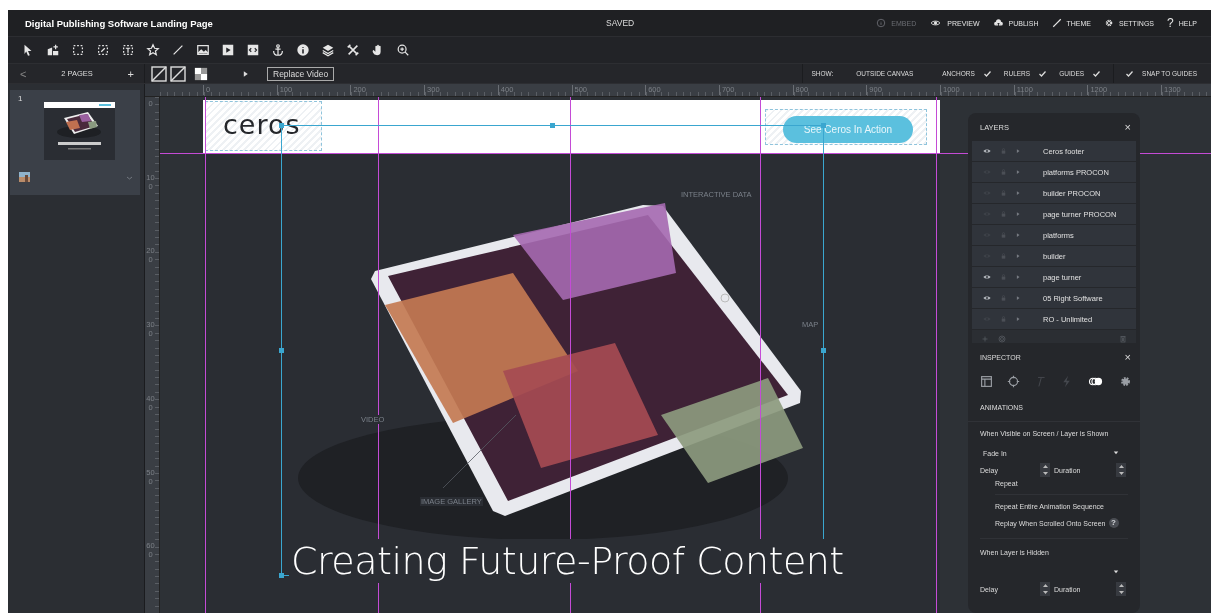 Image resolution: width=1211 pixels, height=613 pixels. I want to click on no-fill-button, so click(159, 73).